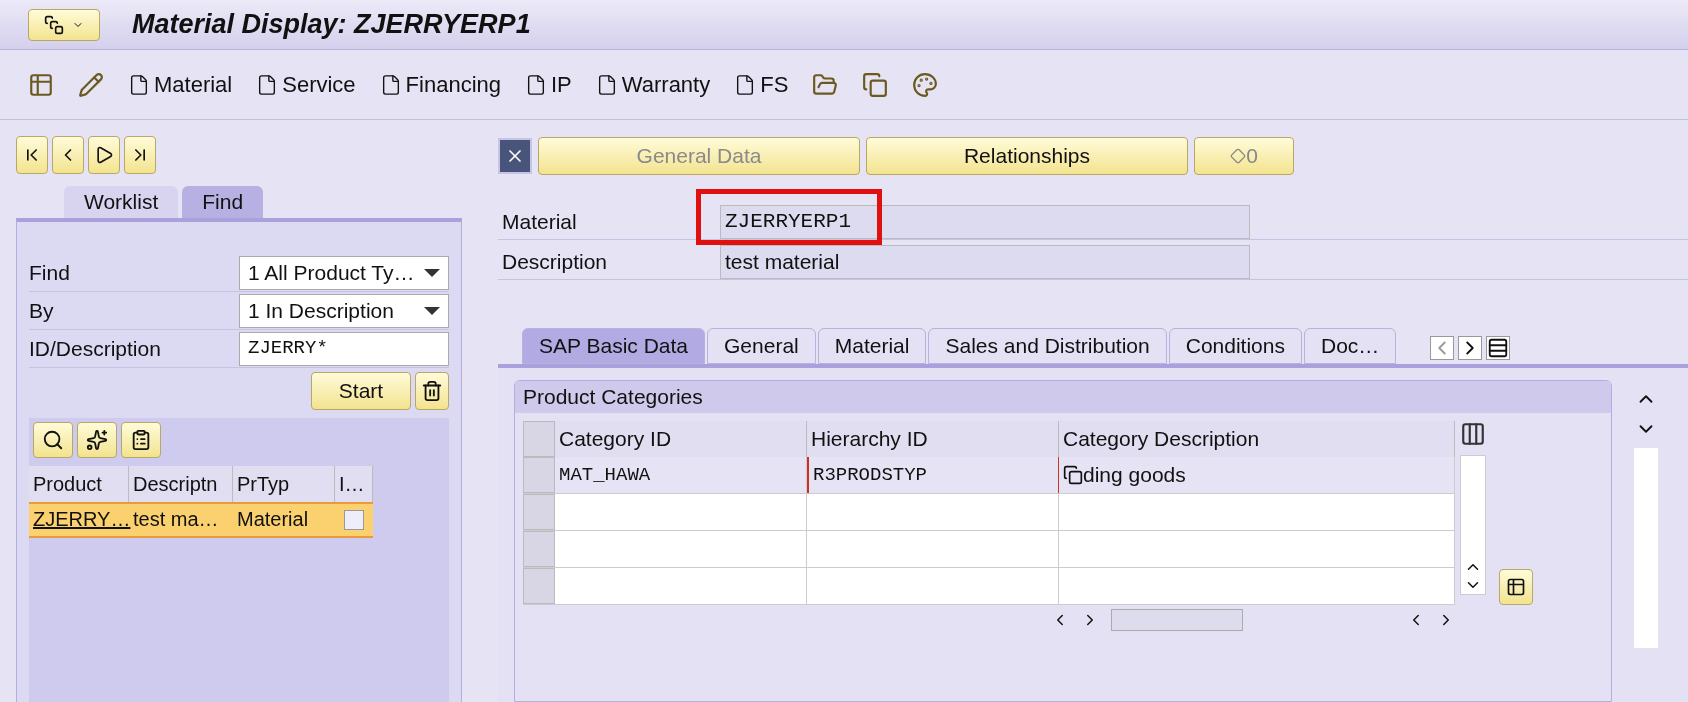 The height and width of the screenshot is (702, 1688). I want to click on window-title: Material Display: ZJERRYERP1, so click(331, 25).